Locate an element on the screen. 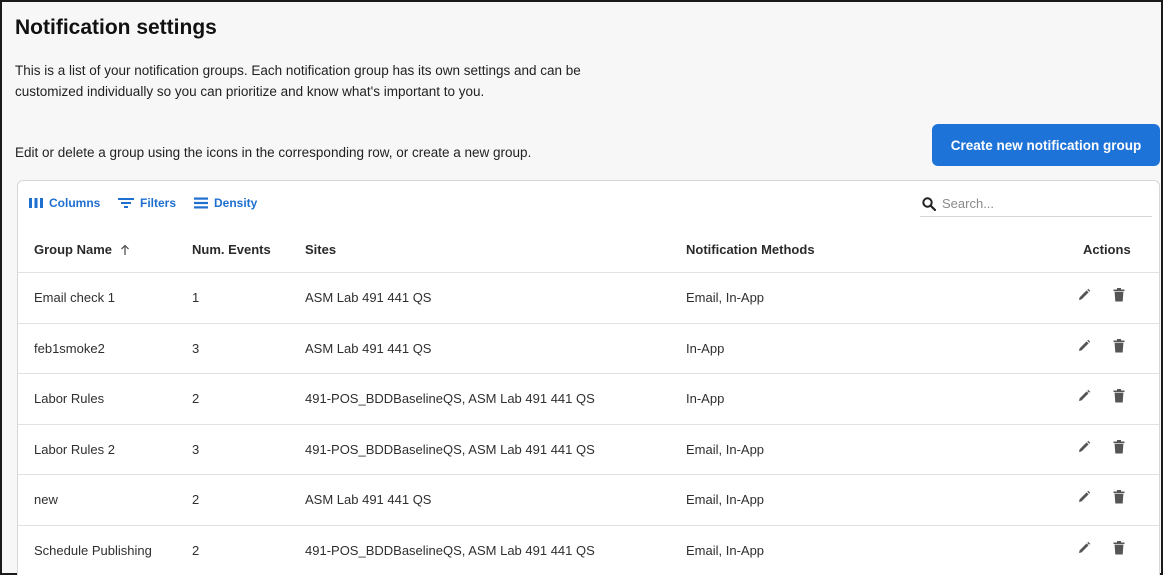 The image size is (1163, 575). group-name-cell: Labor Rules 2 is located at coordinates (74, 449).